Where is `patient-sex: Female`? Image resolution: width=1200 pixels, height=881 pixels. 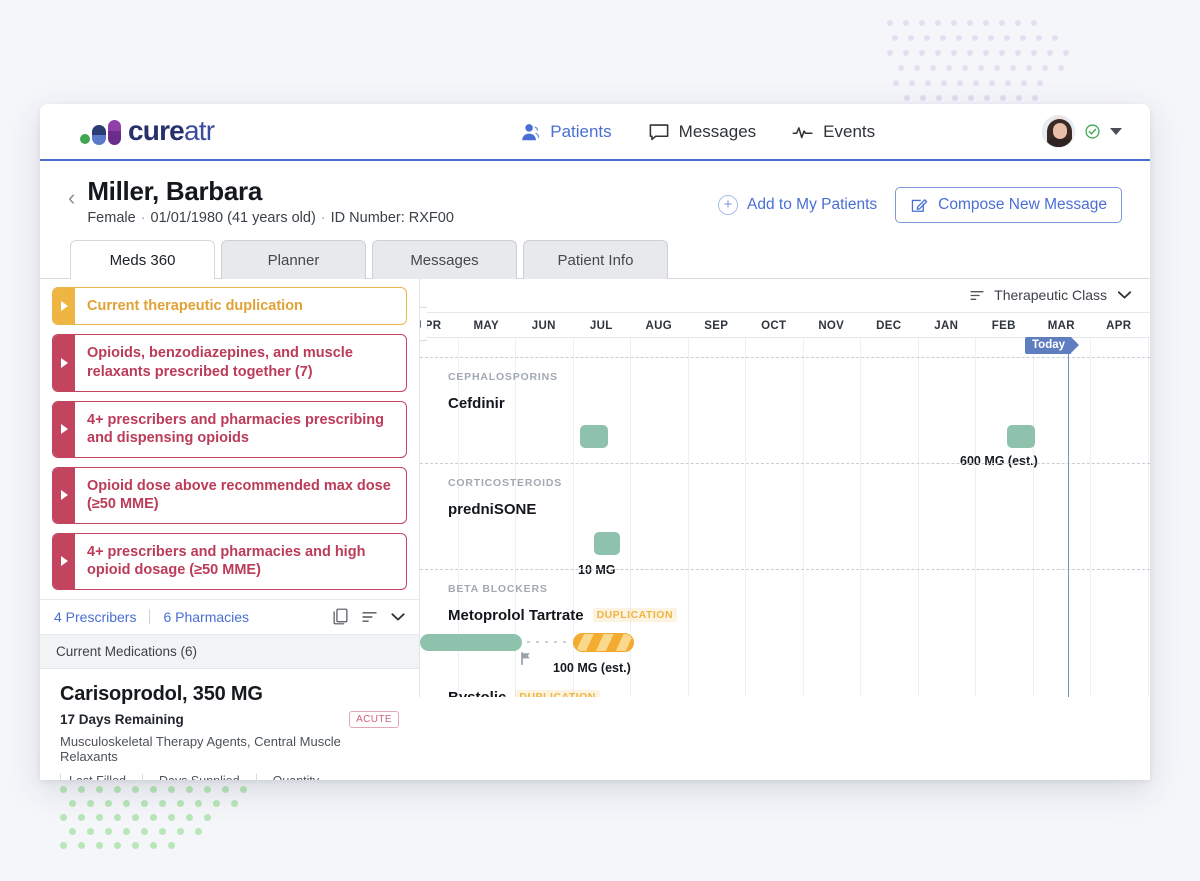 patient-sex: Female is located at coordinates (111, 217).